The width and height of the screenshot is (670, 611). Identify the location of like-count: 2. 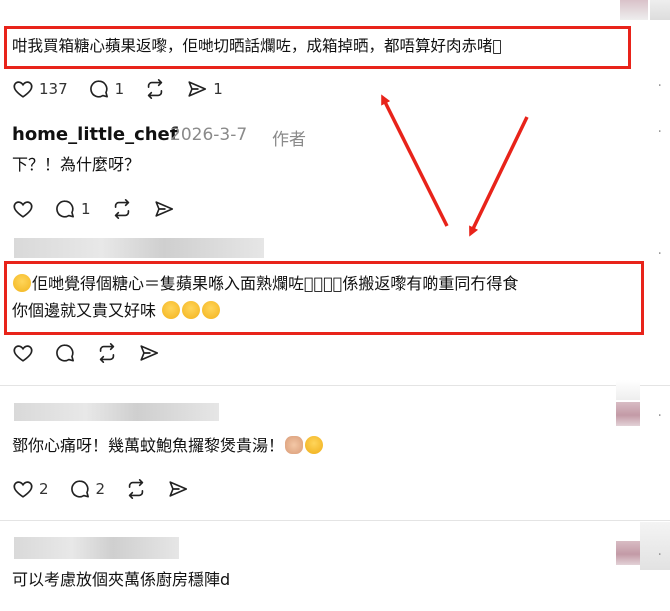
(44, 489).